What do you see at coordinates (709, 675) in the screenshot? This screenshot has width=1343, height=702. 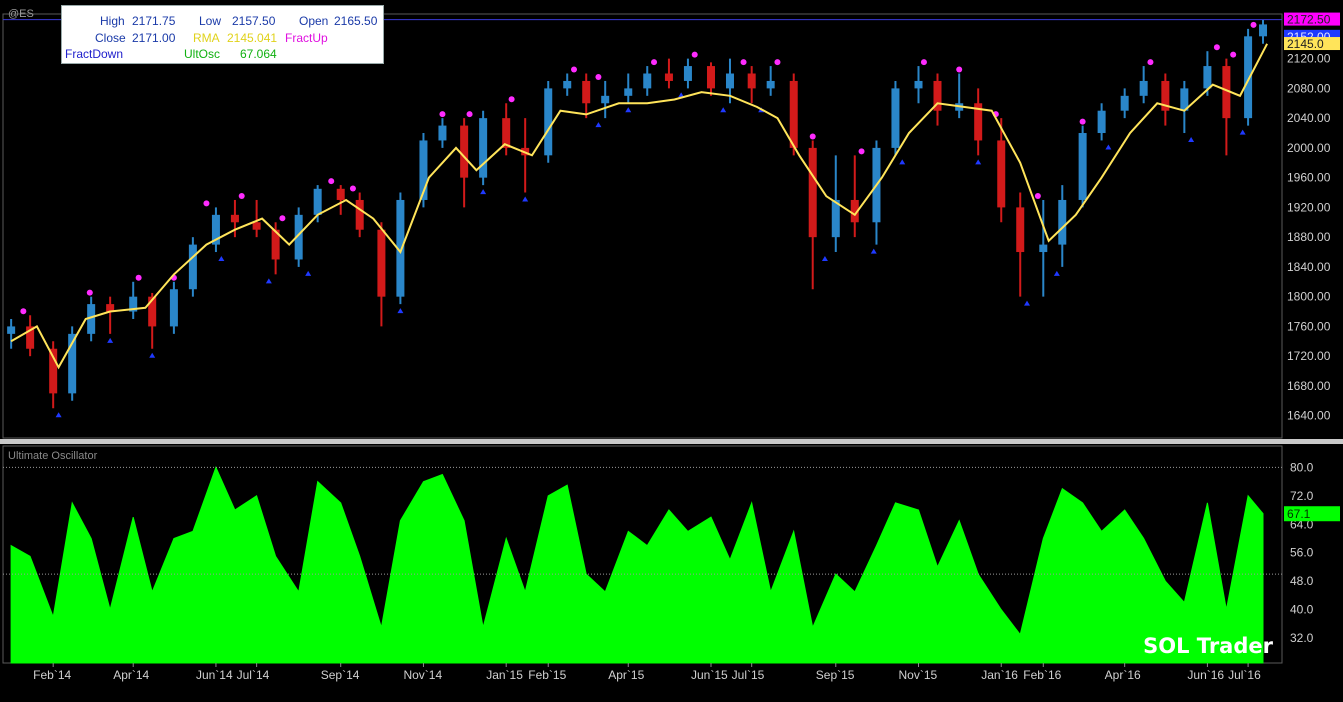 I see `x-tick-label: Jun`15` at bounding box center [709, 675].